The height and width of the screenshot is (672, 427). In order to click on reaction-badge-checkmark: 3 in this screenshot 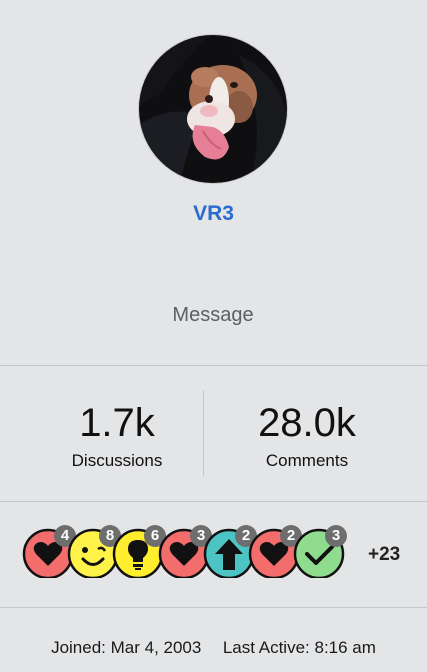, I will do `click(320, 551)`.